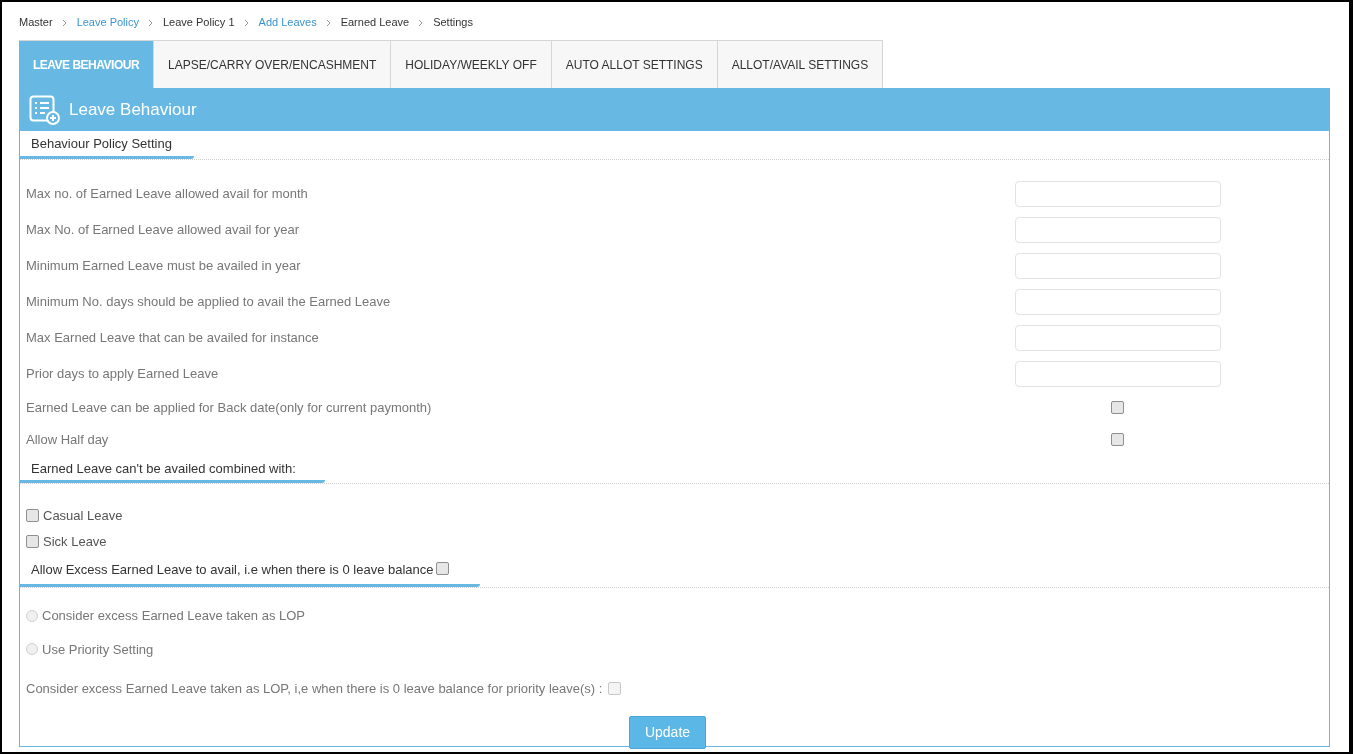 This screenshot has width=1353, height=754. Describe the element at coordinates (164, 265) in the screenshot. I see `field-label: Minimum Earned Leave must be availed in year` at that location.